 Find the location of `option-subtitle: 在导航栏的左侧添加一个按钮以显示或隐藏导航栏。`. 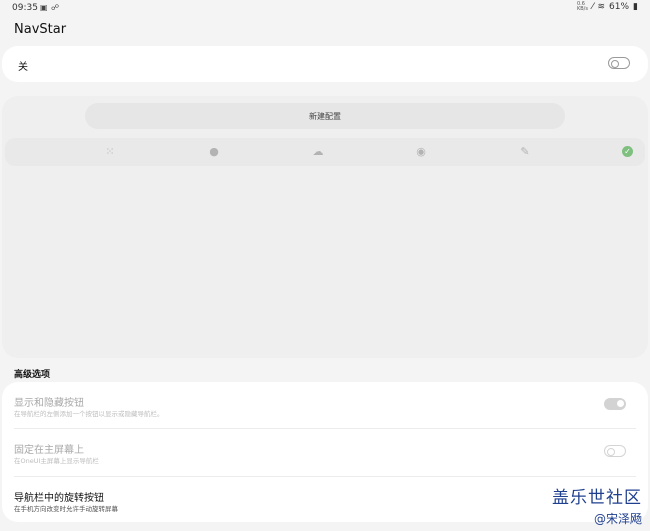

option-subtitle: 在导航栏的左侧添加一个按钮以显示或隐藏导航栏。 is located at coordinates (89, 414).